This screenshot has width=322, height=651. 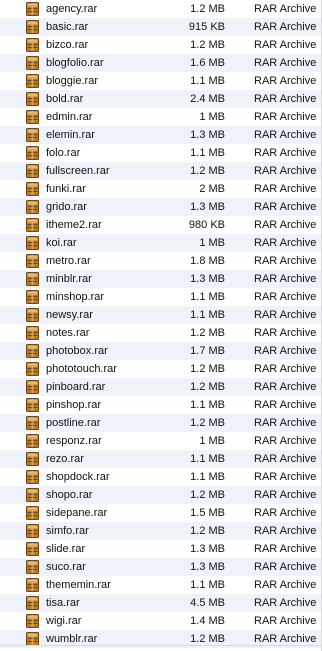 What do you see at coordinates (161, 333) in the screenshot?
I see `file-row: notes.rar 1.2 MB RAR Archive` at bounding box center [161, 333].